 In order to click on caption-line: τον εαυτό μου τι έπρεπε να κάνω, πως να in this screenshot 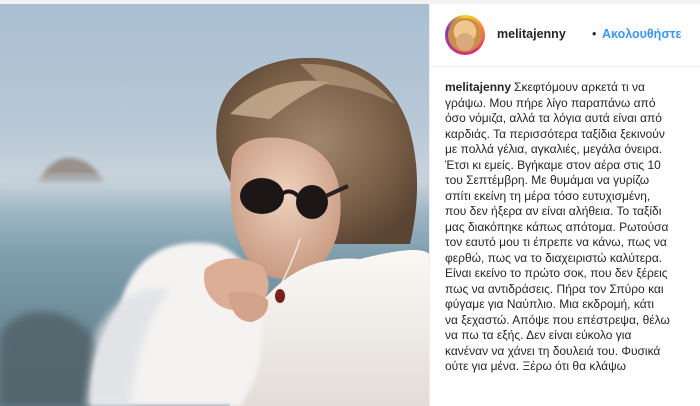, I will do `click(556, 242)`.